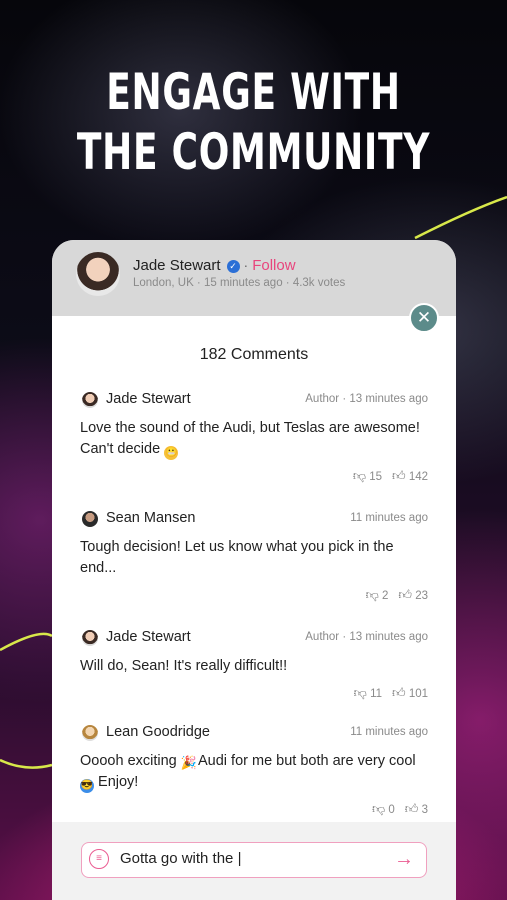 This screenshot has width=507, height=900. Describe the element at coordinates (376, 477) in the screenshot. I see `dislike-count: 15` at that location.